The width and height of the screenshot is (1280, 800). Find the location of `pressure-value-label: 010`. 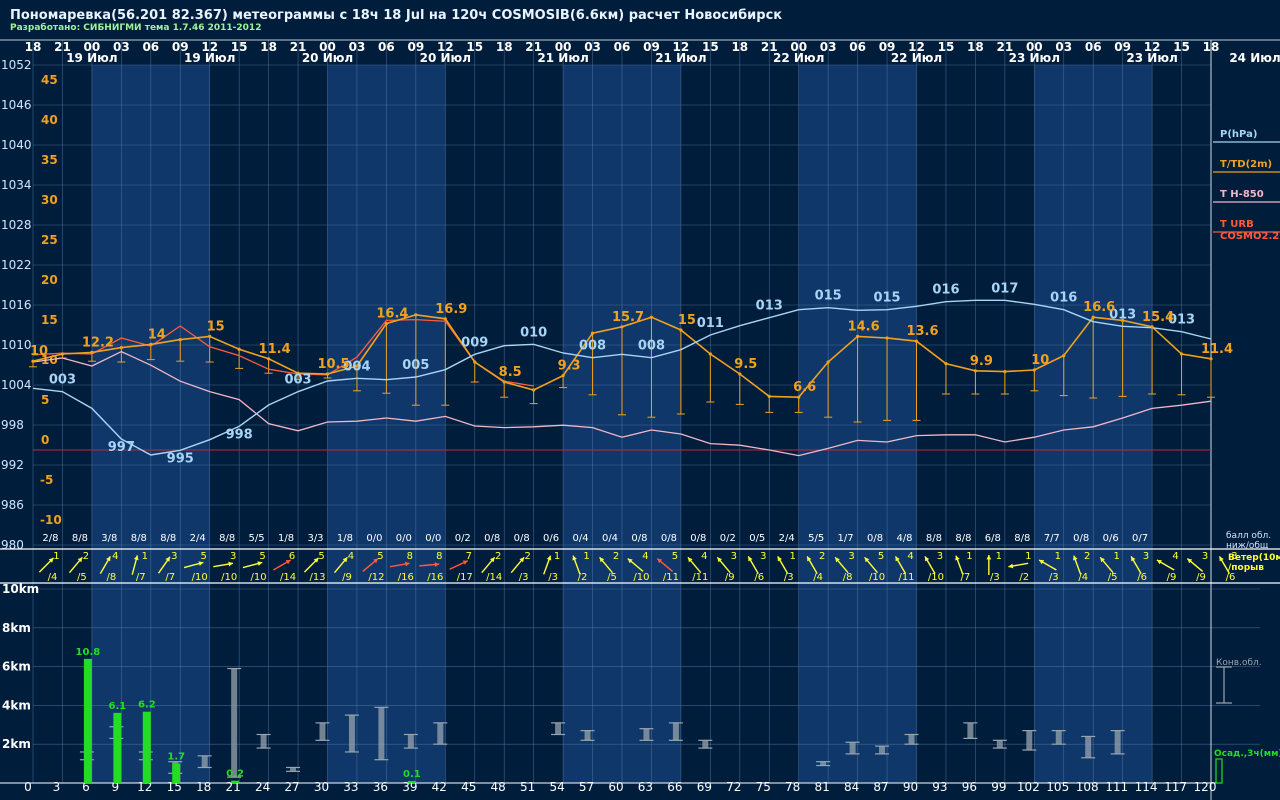

pressure-value-label: 010 is located at coordinates (533, 332).